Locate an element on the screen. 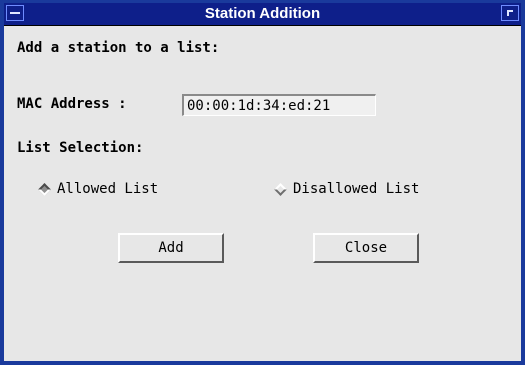 This screenshot has height=365, width=525. radio-unselected-icon is located at coordinates (280, 189).